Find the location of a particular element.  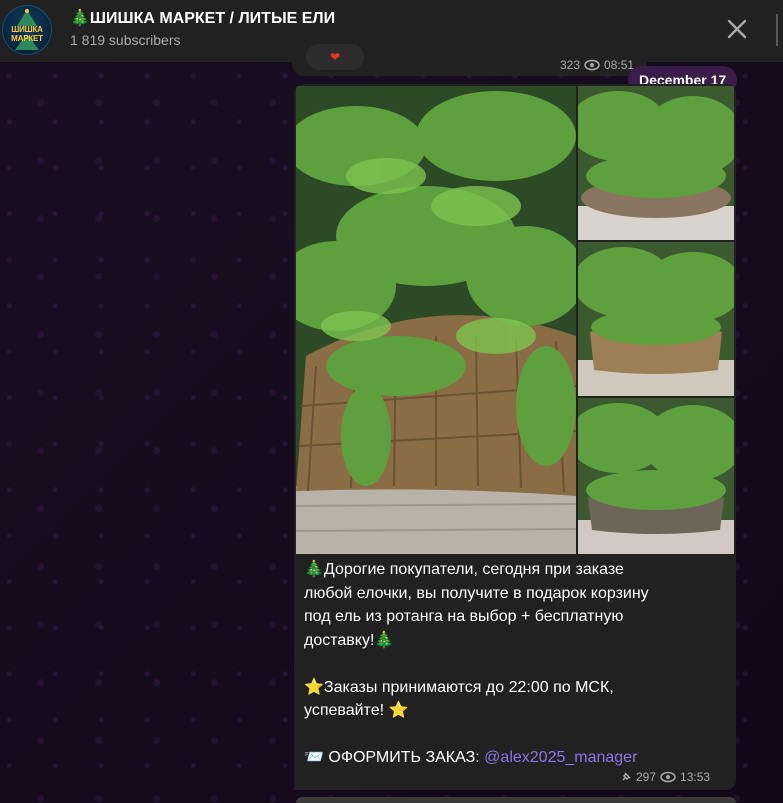

channel-title: 🎄ШИШКА МАРКЕТ / ЛИТЫЕ ЕЛИ is located at coordinates (202, 18).